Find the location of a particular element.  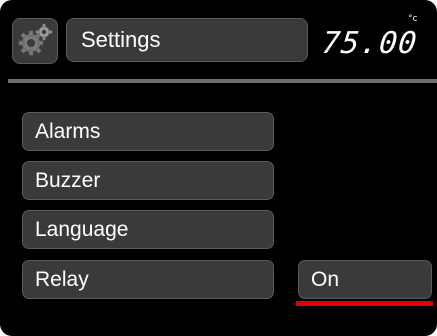

menu-item-relay: Relay is located at coordinates (148, 279).